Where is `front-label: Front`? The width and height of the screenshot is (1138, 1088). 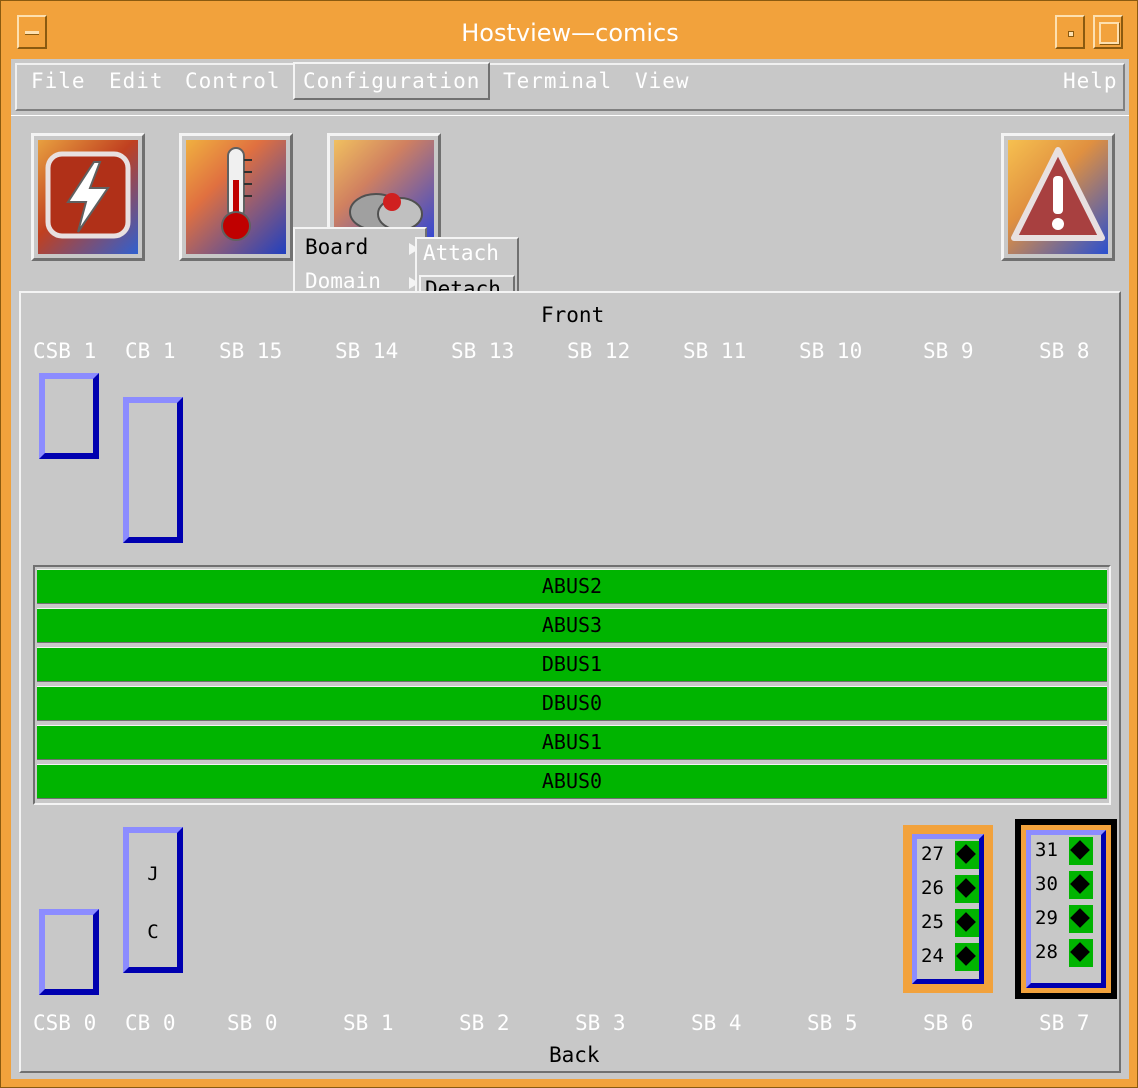 front-label: Front is located at coordinates (573, 315).